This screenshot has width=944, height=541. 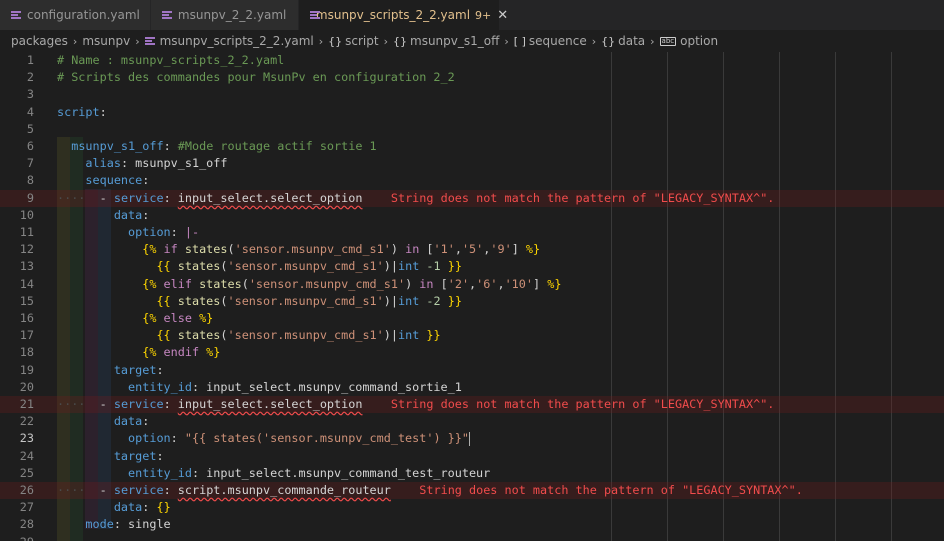 What do you see at coordinates (472, 60) in the screenshot?
I see `code-line: 1 # Name : msunpv_scripts_2_2.yaml` at bounding box center [472, 60].